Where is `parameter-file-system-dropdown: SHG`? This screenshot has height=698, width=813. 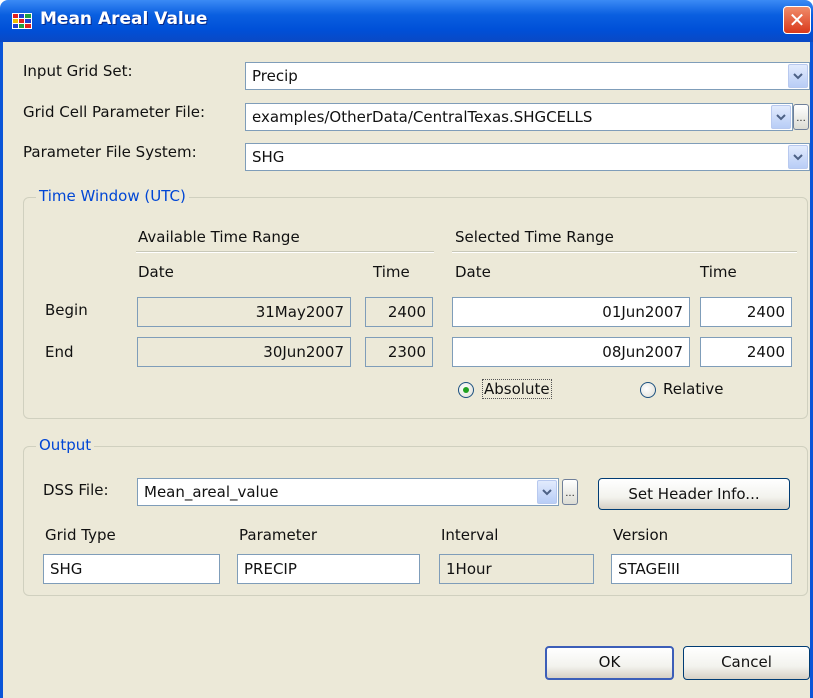
parameter-file-system-dropdown: SHG is located at coordinates (527, 157).